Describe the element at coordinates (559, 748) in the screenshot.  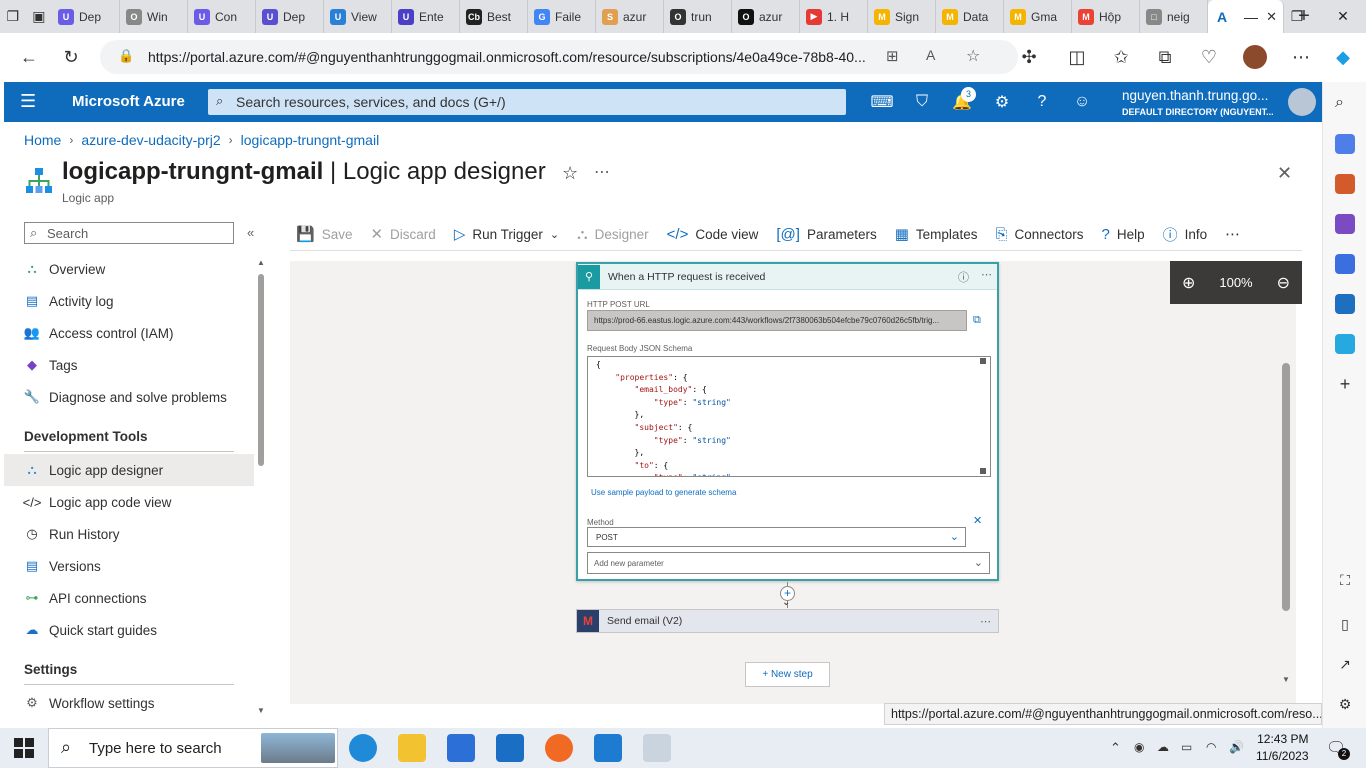
I see `taskbar-postman-icon` at that location.